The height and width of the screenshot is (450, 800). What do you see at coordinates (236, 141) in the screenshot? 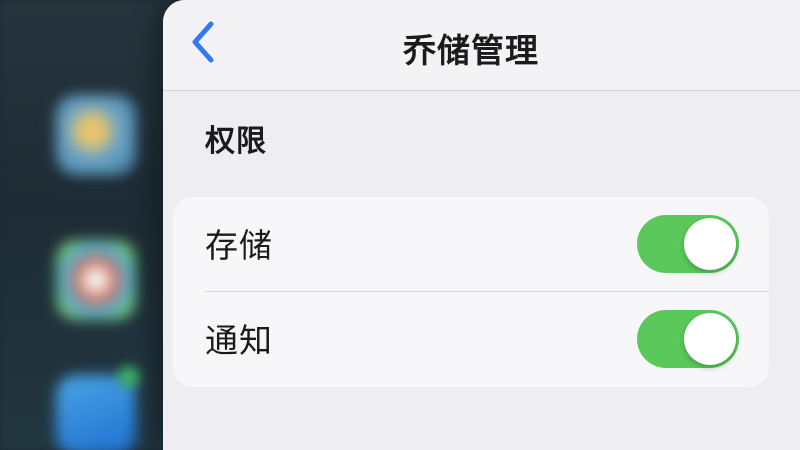
I see `section-header-permissions: 权限` at bounding box center [236, 141].